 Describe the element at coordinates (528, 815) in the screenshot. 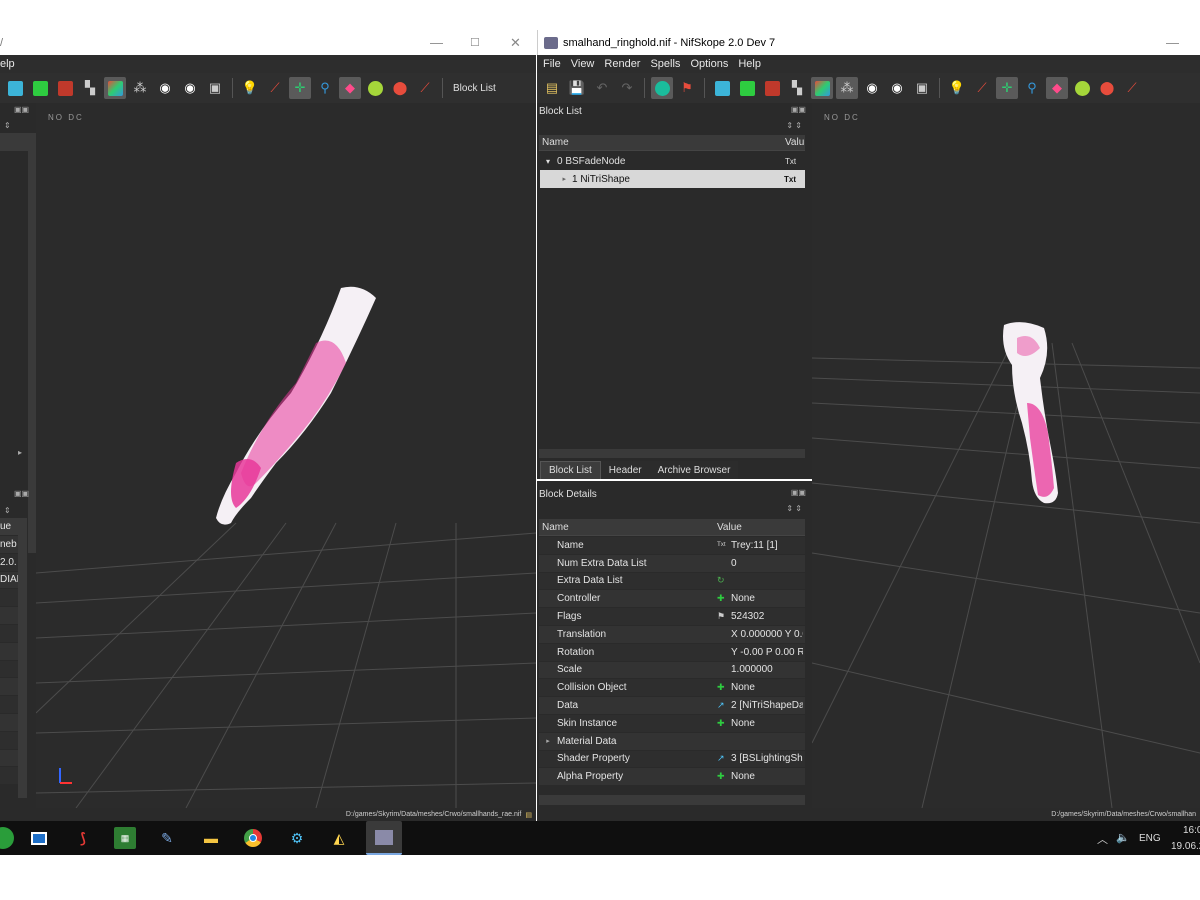

I see `folder-icon: ▤` at that location.